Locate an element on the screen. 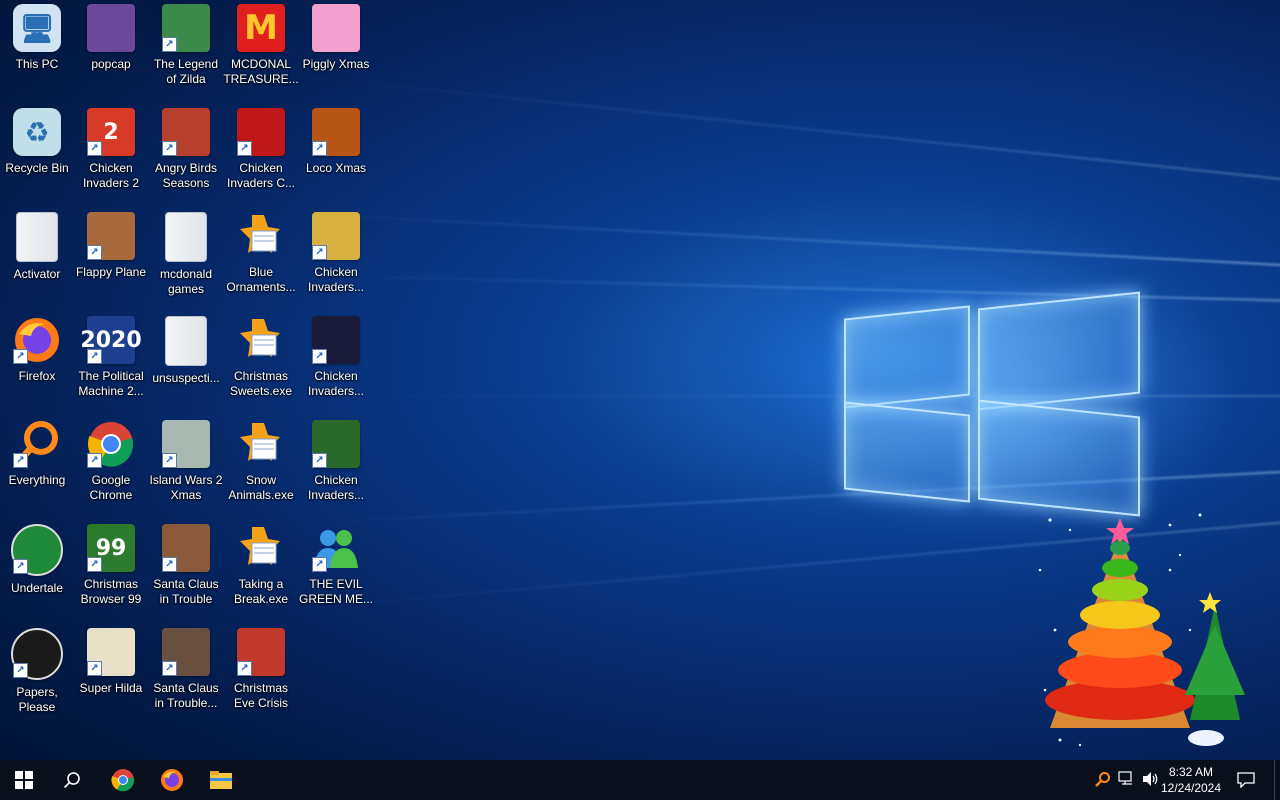  desktop-icon-label: Firefox is located at coordinates (37, 376).